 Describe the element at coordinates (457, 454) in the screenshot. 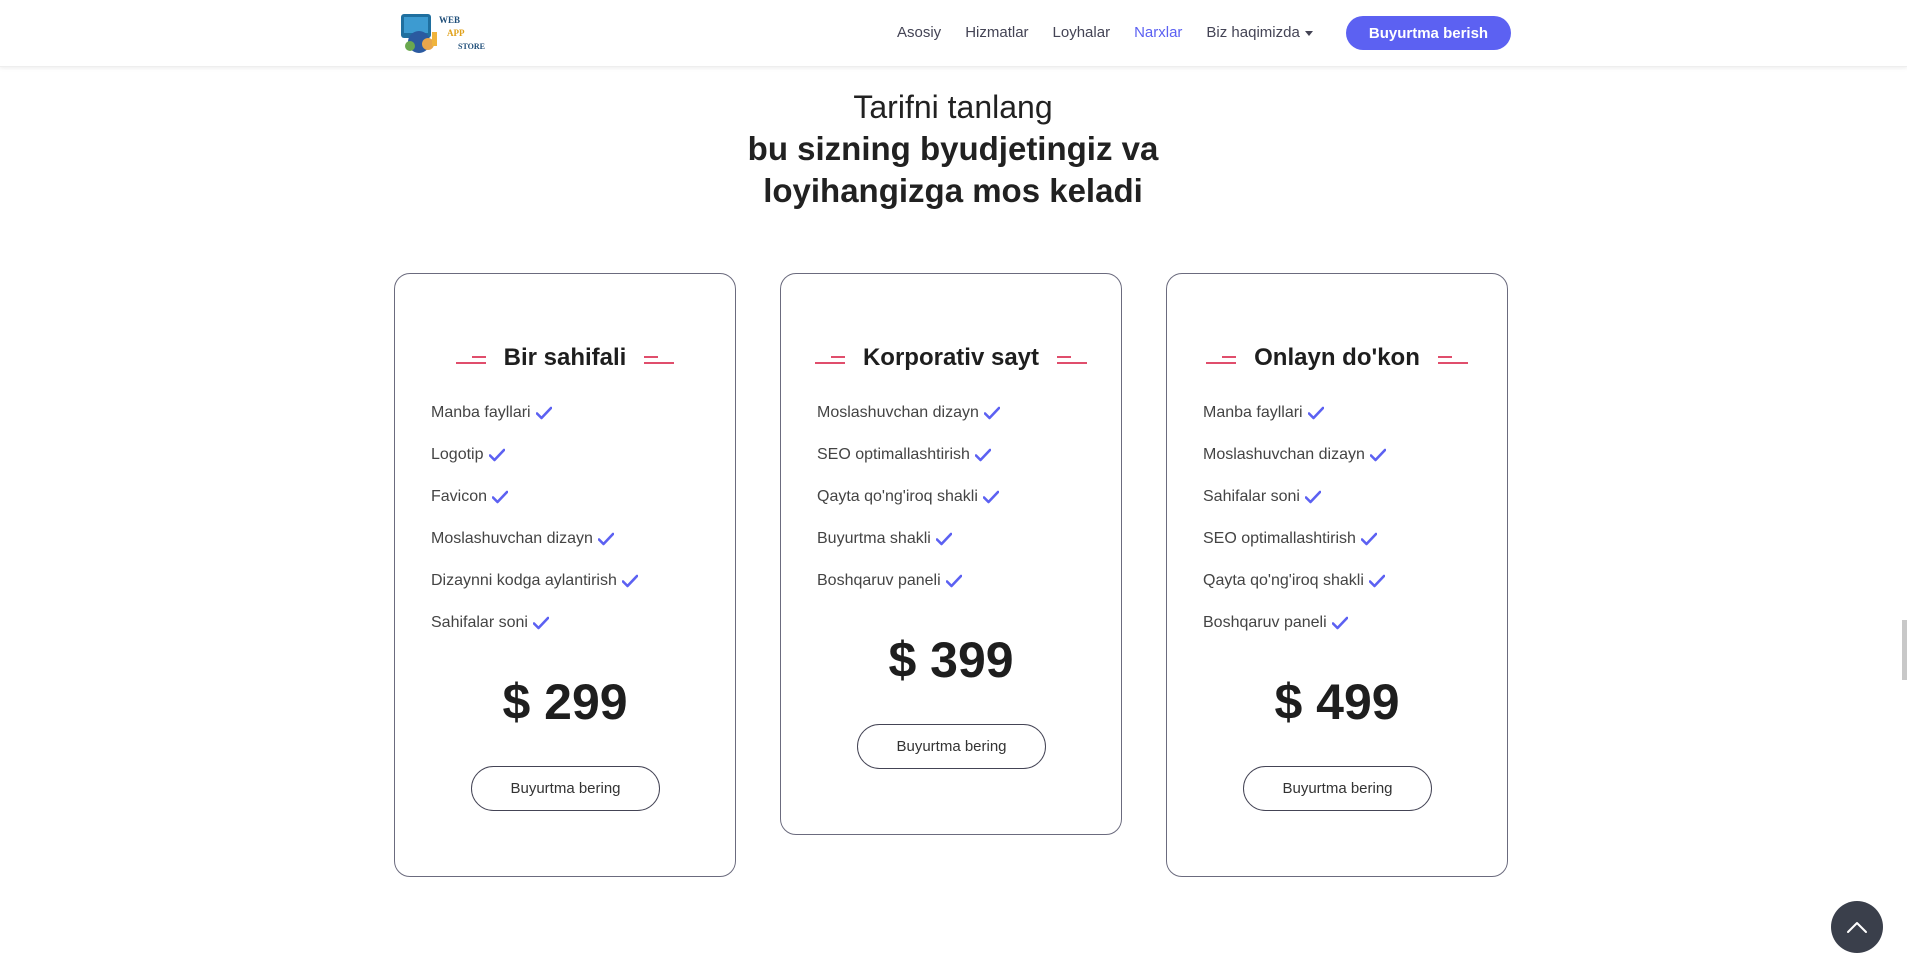

I see `feature-label: Logotip` at that location.